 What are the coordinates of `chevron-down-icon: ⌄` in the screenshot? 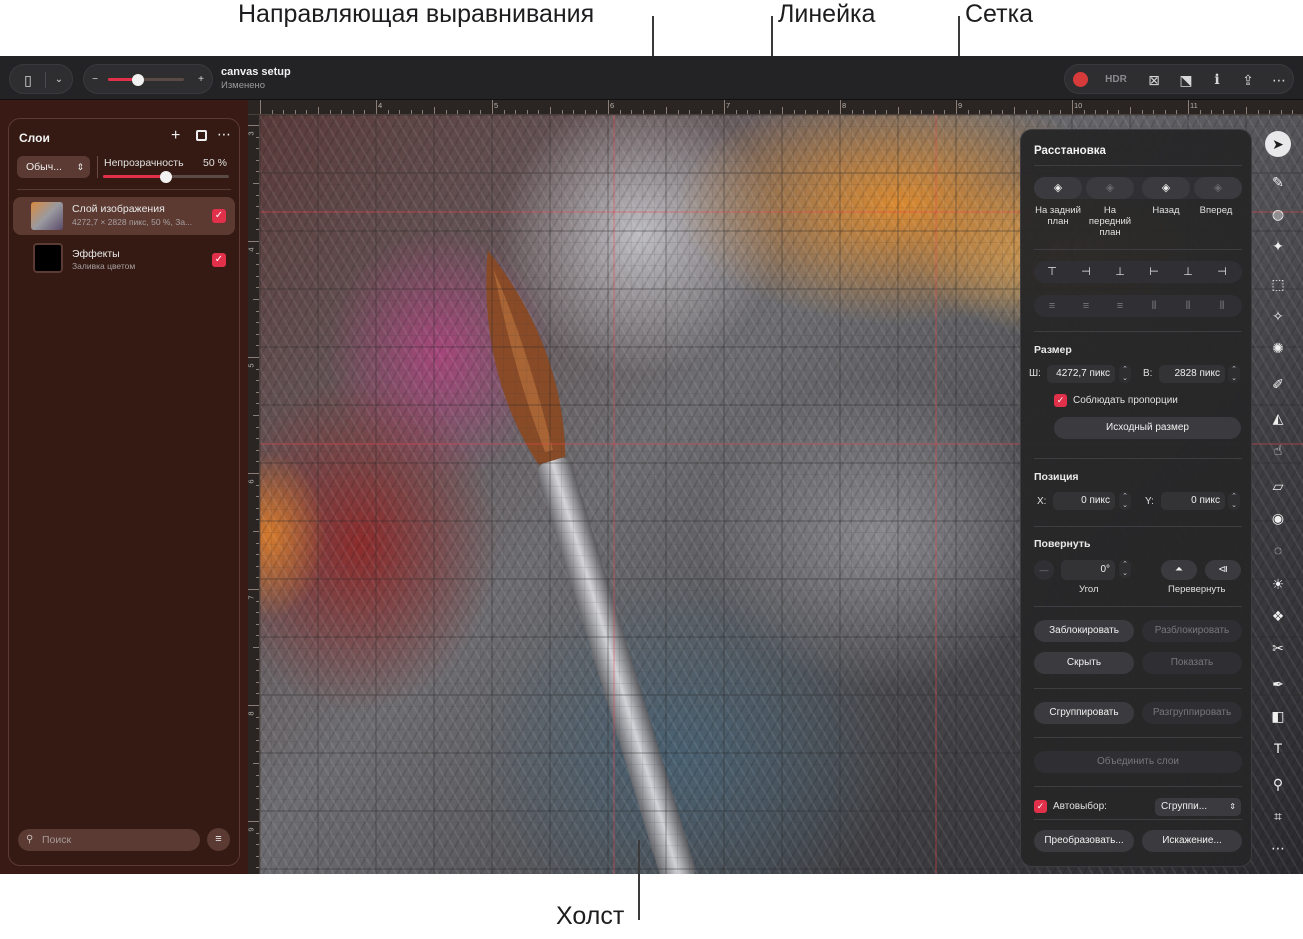 It's located at (59, 80).